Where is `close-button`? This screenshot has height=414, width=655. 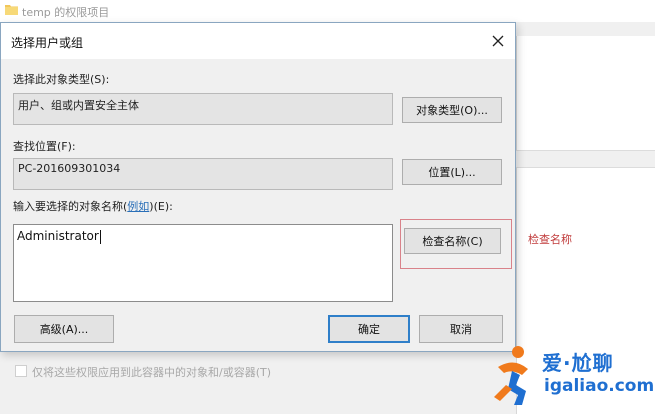
close-button is located at coordinates (498, 41).